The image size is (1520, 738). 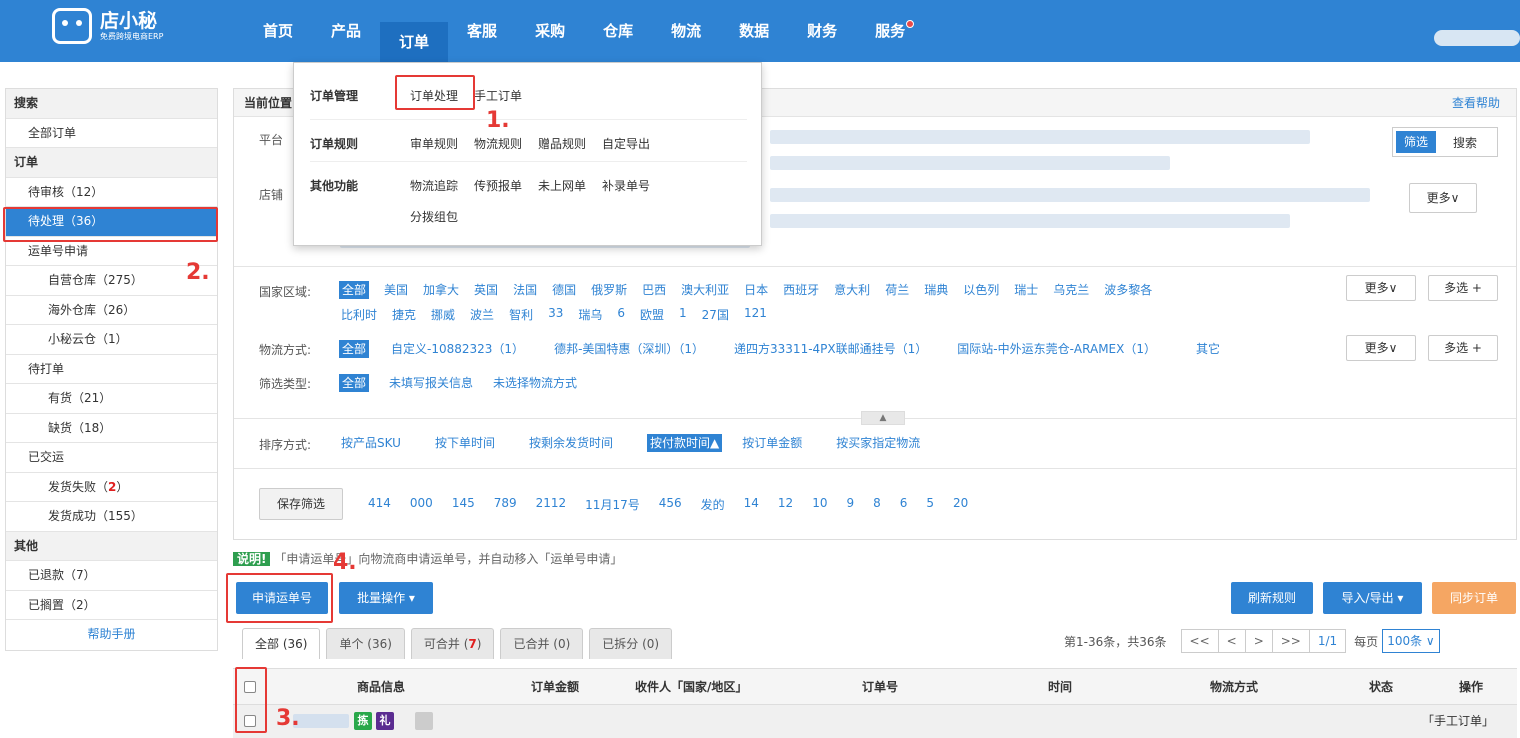 What do you see at coordinates (564, 290) in the screenshot?
I see `country-de: 德国` at bounding box center [564, 290].